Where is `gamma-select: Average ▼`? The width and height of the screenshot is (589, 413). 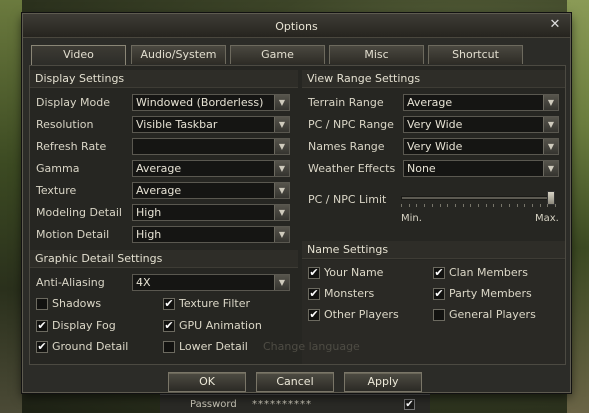 gamma-select: Average ▼ is located at coordinates (211, 168).